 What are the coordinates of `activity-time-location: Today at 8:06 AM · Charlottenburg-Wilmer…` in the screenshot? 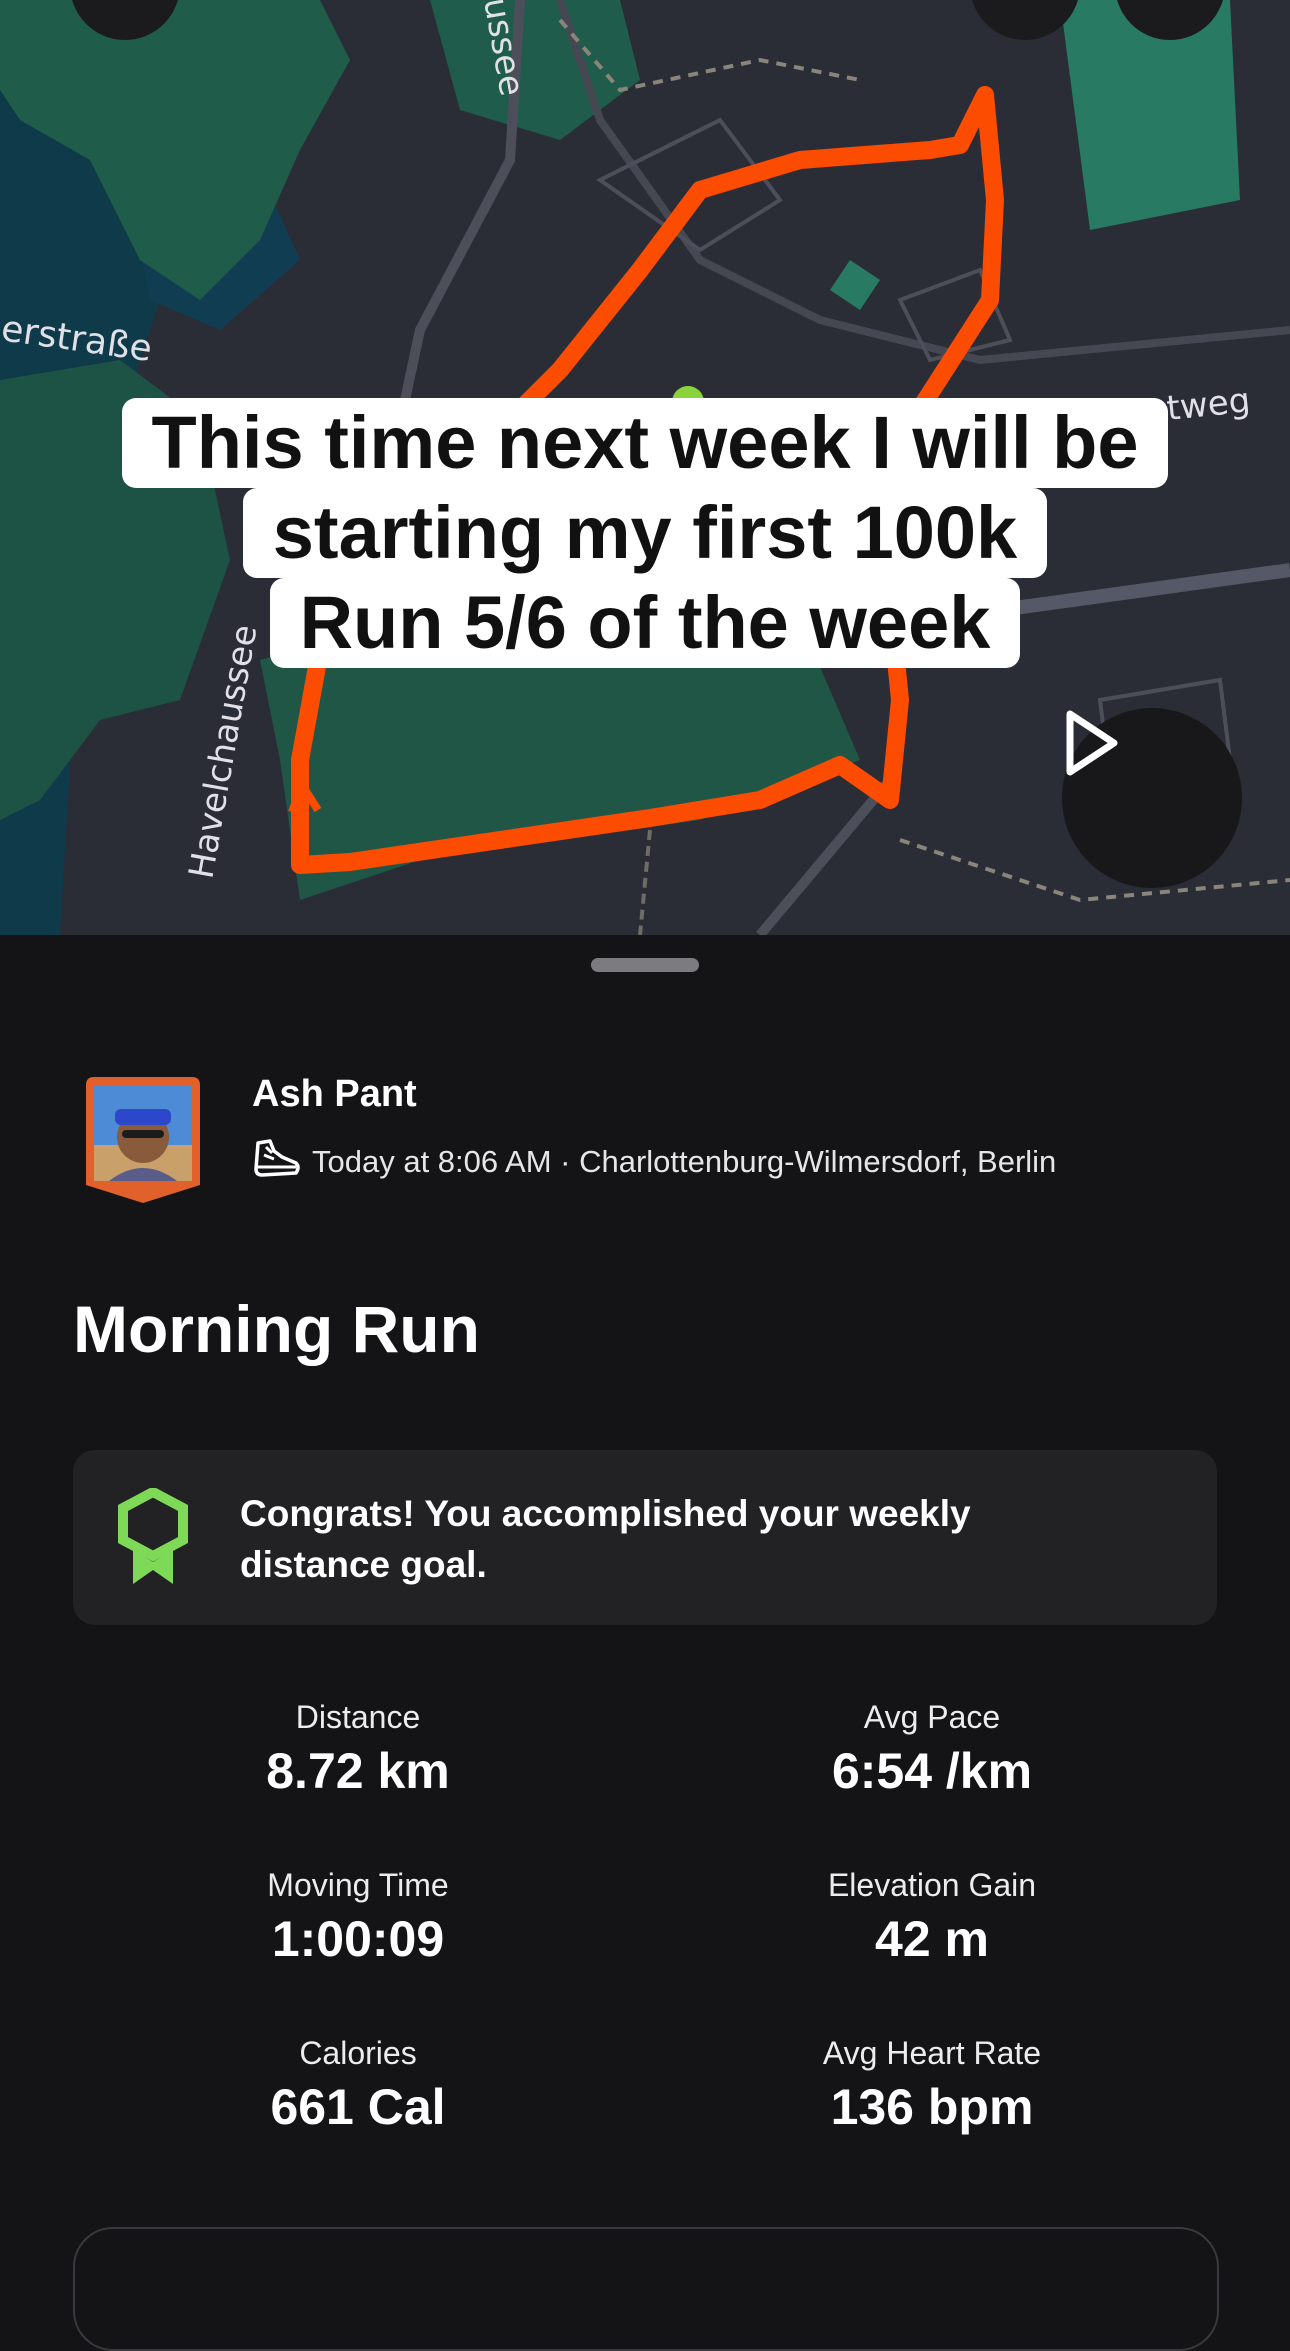 It's located at (684, 1161).